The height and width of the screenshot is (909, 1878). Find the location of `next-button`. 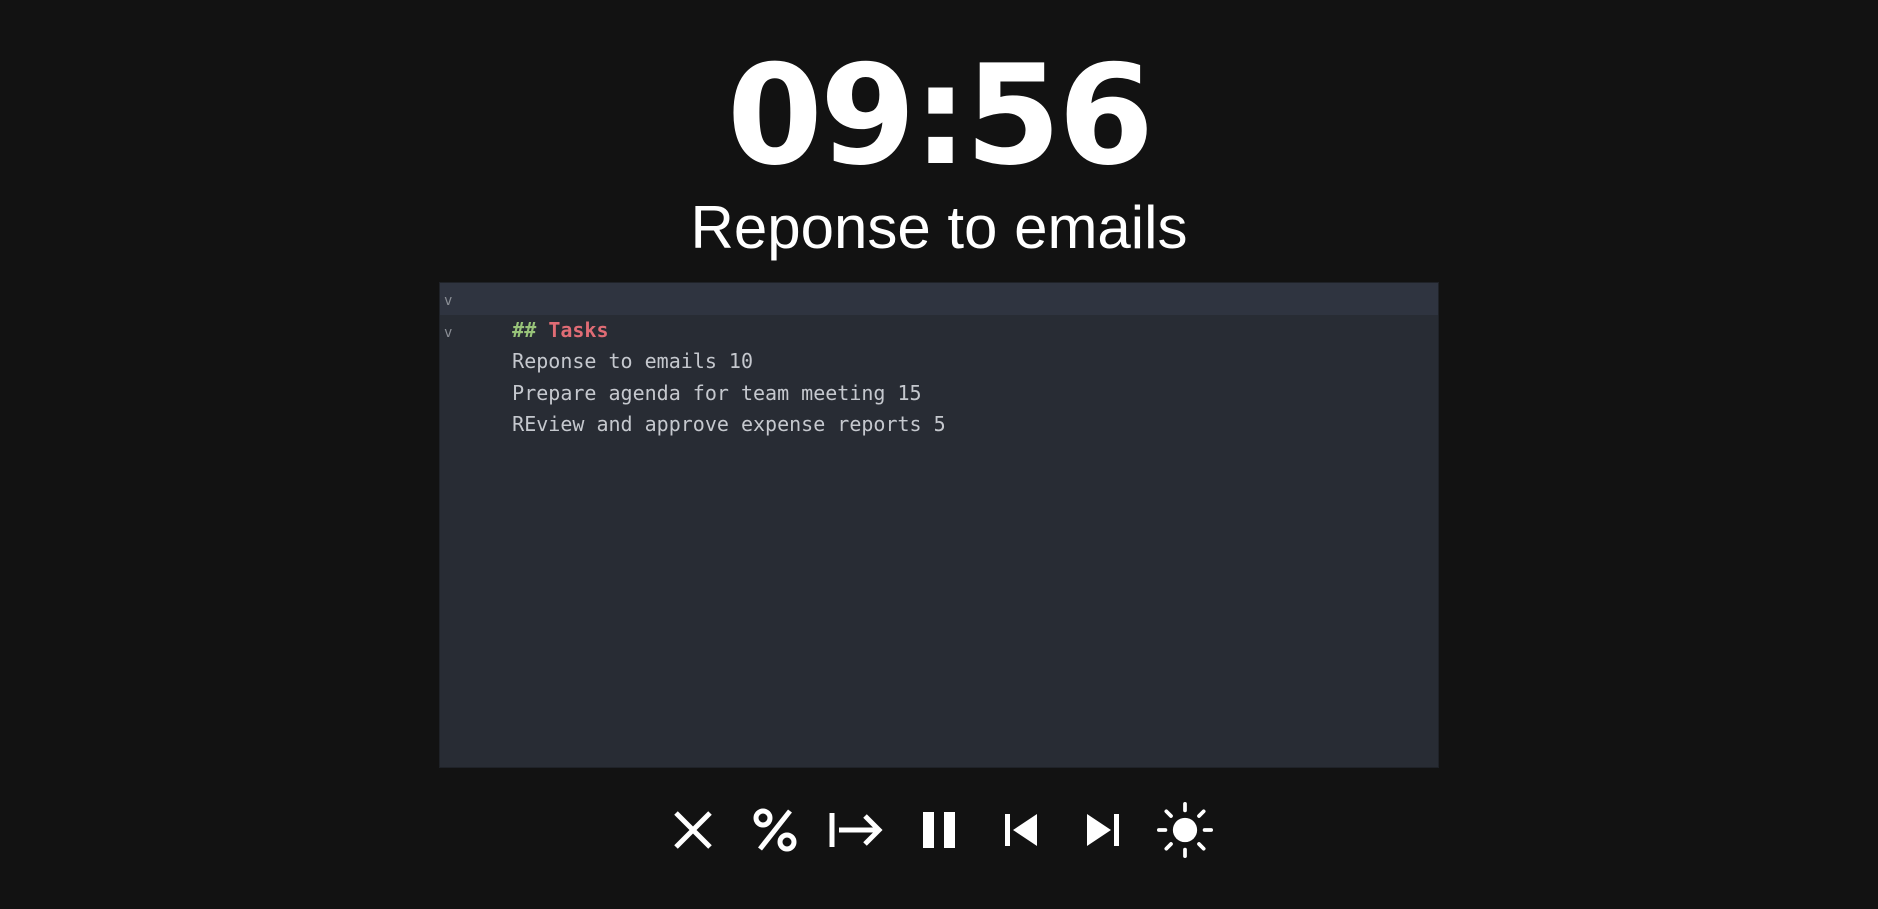

next-button is located at coordinates (1103, 830).